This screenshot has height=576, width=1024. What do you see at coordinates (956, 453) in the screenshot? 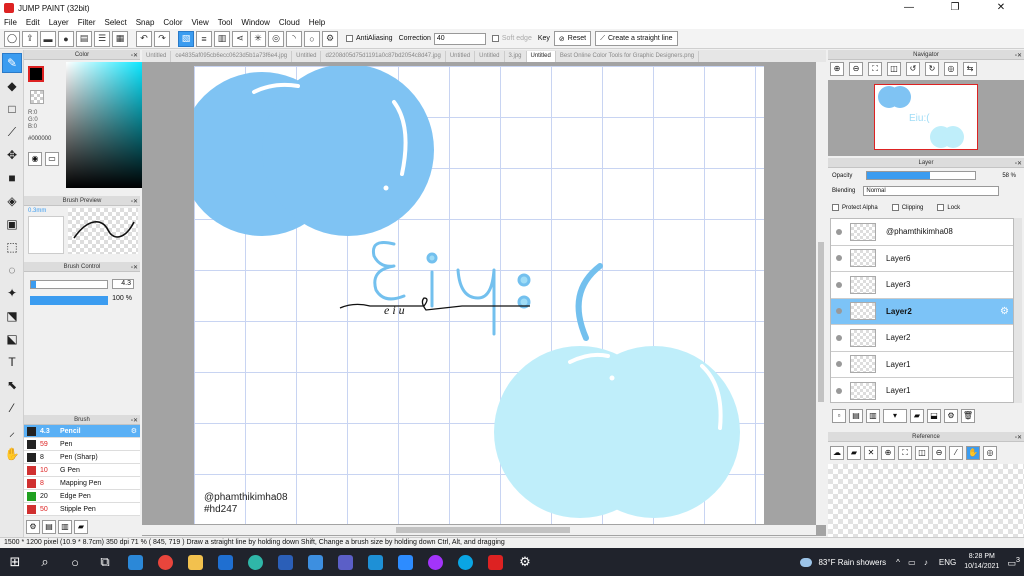
I see `ref-eyedropper-icon: ⁄` at bounding box center [956, 453].